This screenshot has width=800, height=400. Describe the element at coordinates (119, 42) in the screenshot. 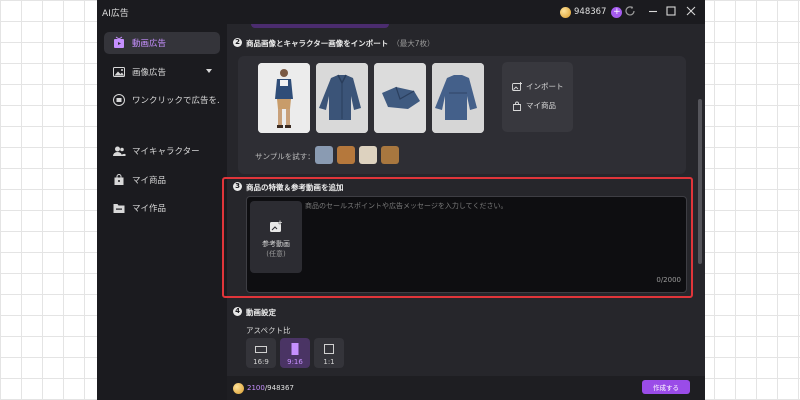

I see `video-ad-icon` at that location.